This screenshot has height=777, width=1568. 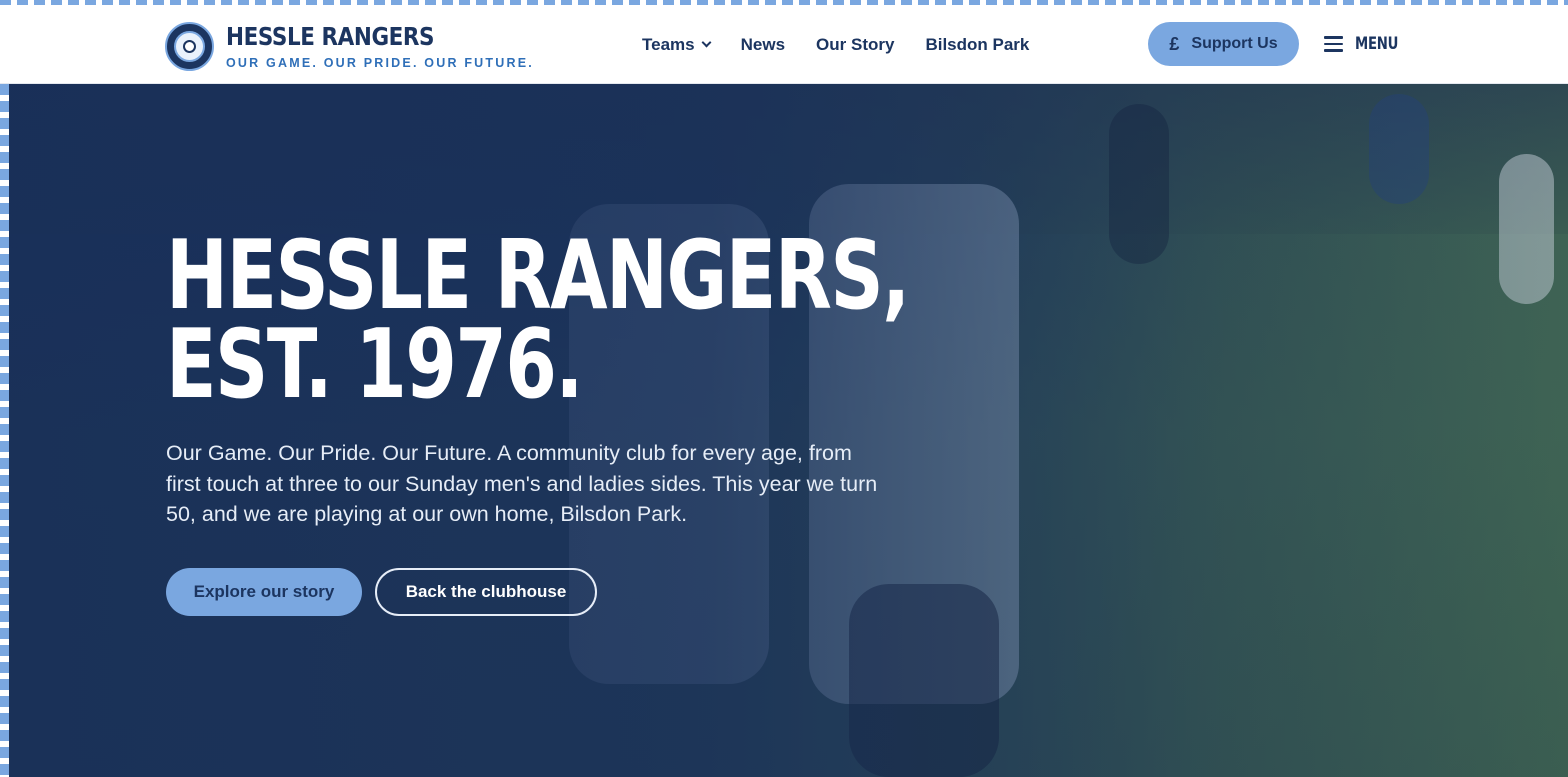 What do you see at coordinates (706, 42) in the screenshot?
I see `chevron-down-icon` at bounding box center [706, 42].